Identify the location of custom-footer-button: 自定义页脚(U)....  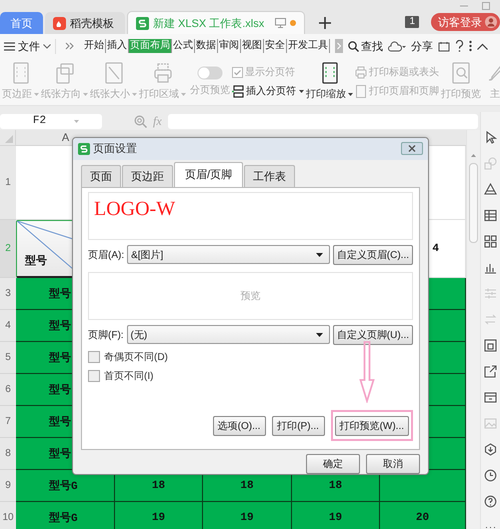
(372, 334).